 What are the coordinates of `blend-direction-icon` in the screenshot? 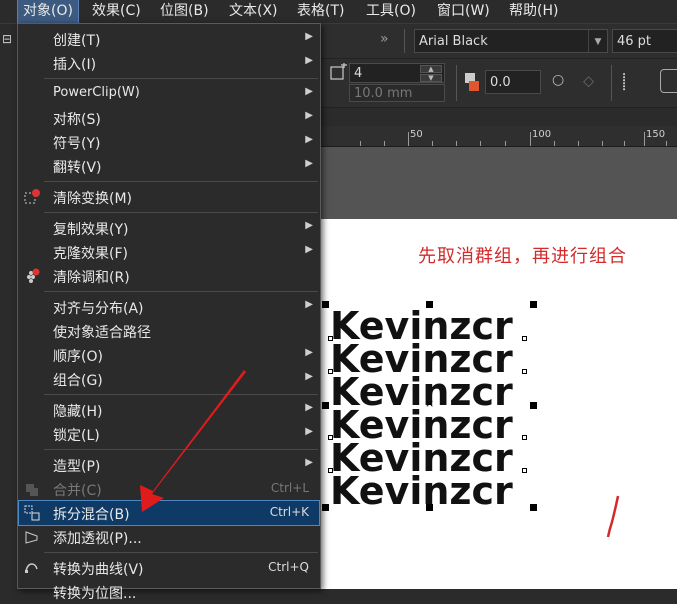 It's located at (473, 82).